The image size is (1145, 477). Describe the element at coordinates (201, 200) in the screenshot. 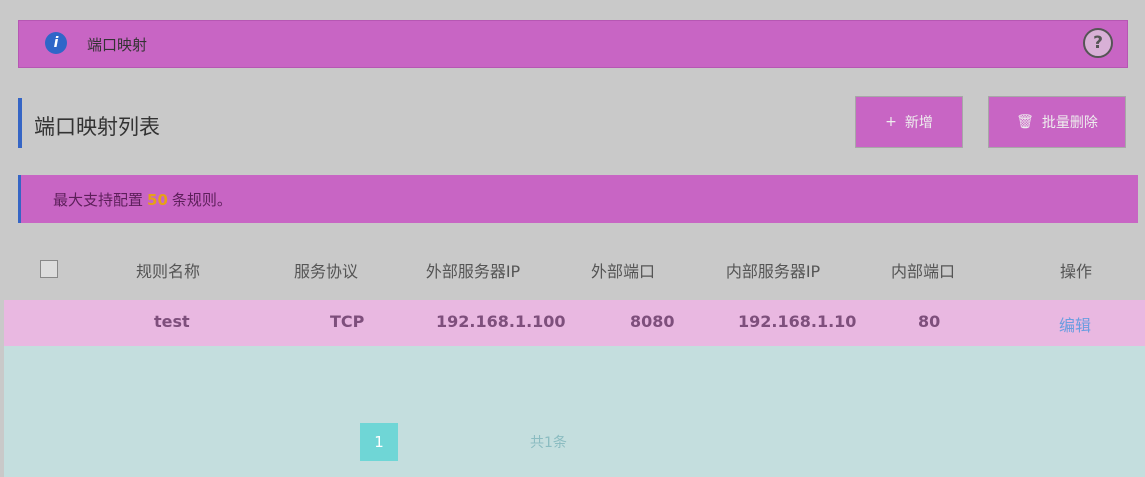

I see `notice-suffix: 条规则。` at that location.